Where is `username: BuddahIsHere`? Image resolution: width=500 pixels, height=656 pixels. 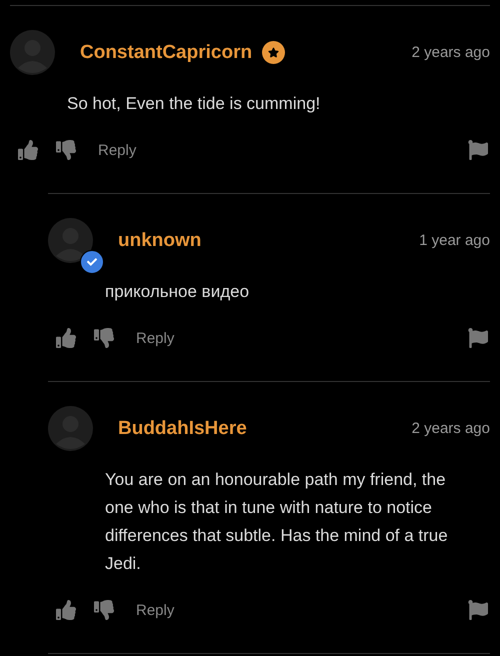
username: BuddahIsHere is located at coordinates (182, 429).